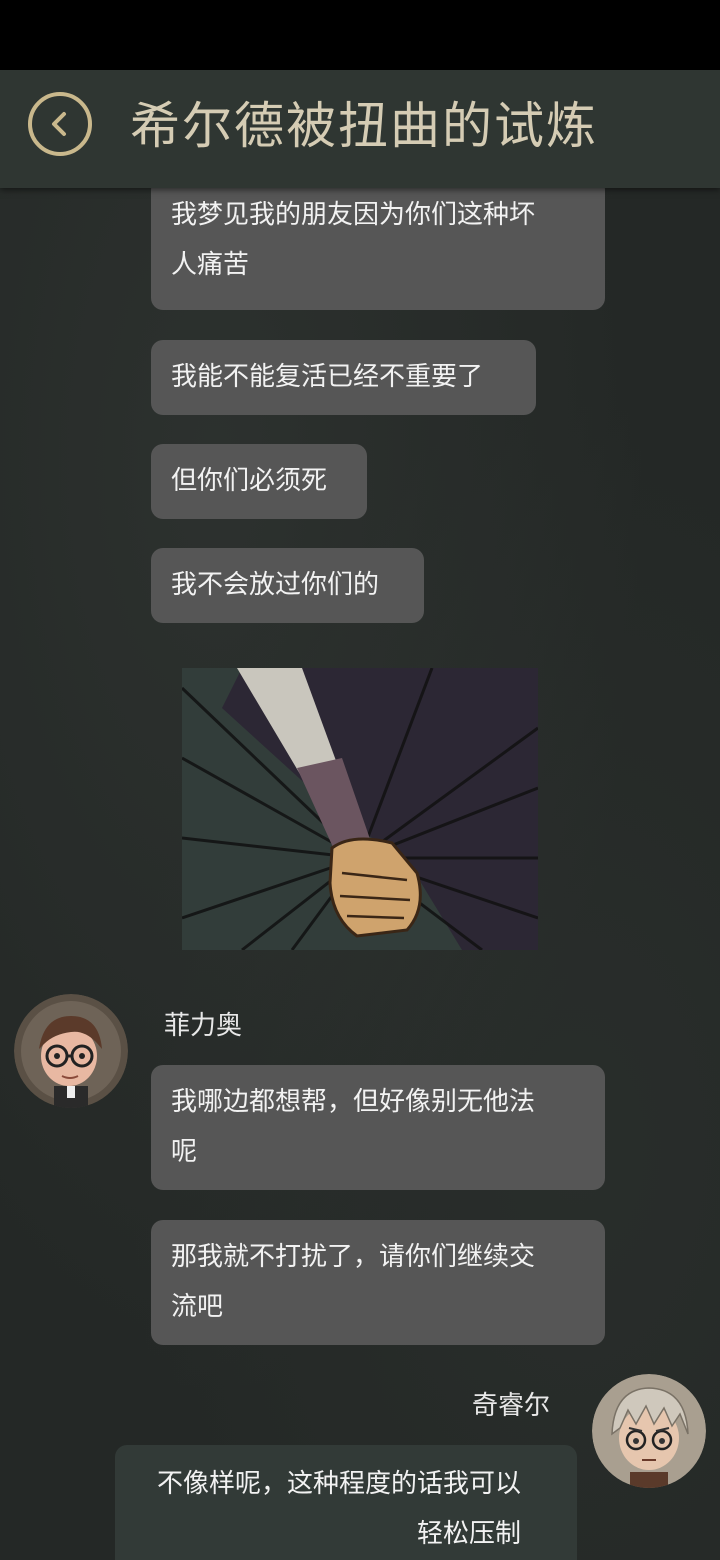 The width and height of the screenshot is (720, 1560). I want to click on top-bar: 希尔德被扭曲的试炼, so click(360, 129).